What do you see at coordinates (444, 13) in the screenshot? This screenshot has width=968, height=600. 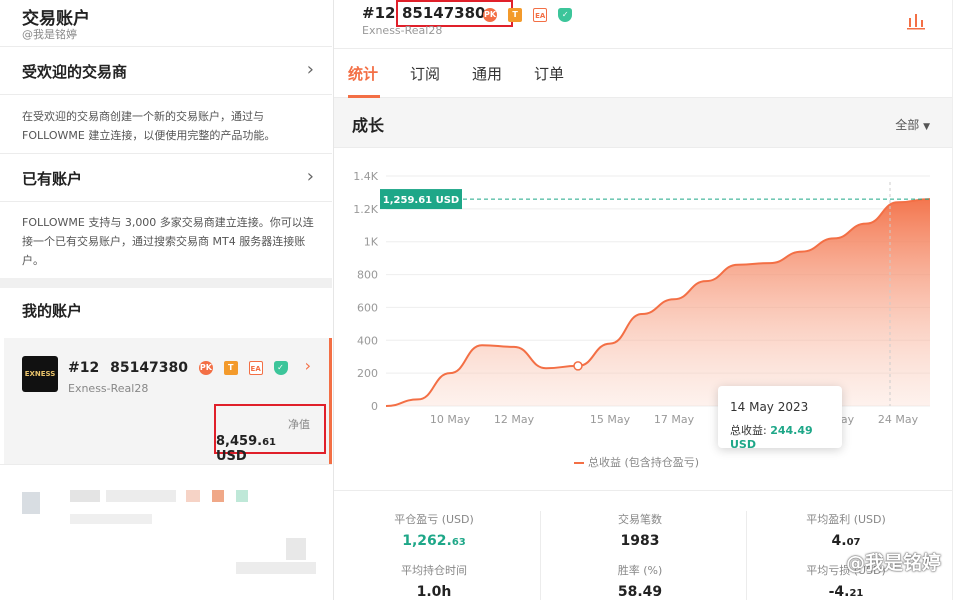 I see `header-account-id: 85147380` at bounding box center [444, 13].